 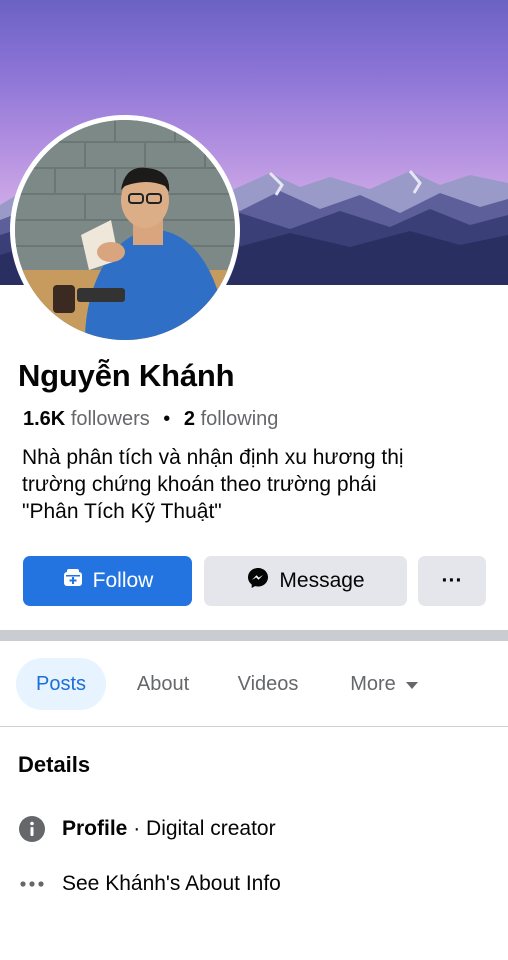 I want to click on more-options-button: ···, so click(x=452, y=581).